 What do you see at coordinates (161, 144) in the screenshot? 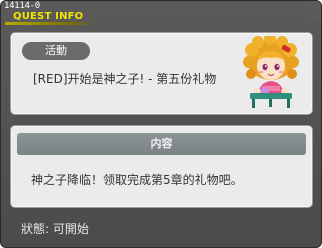
I see `content-header: 内容` at bounding box center [161, 144].